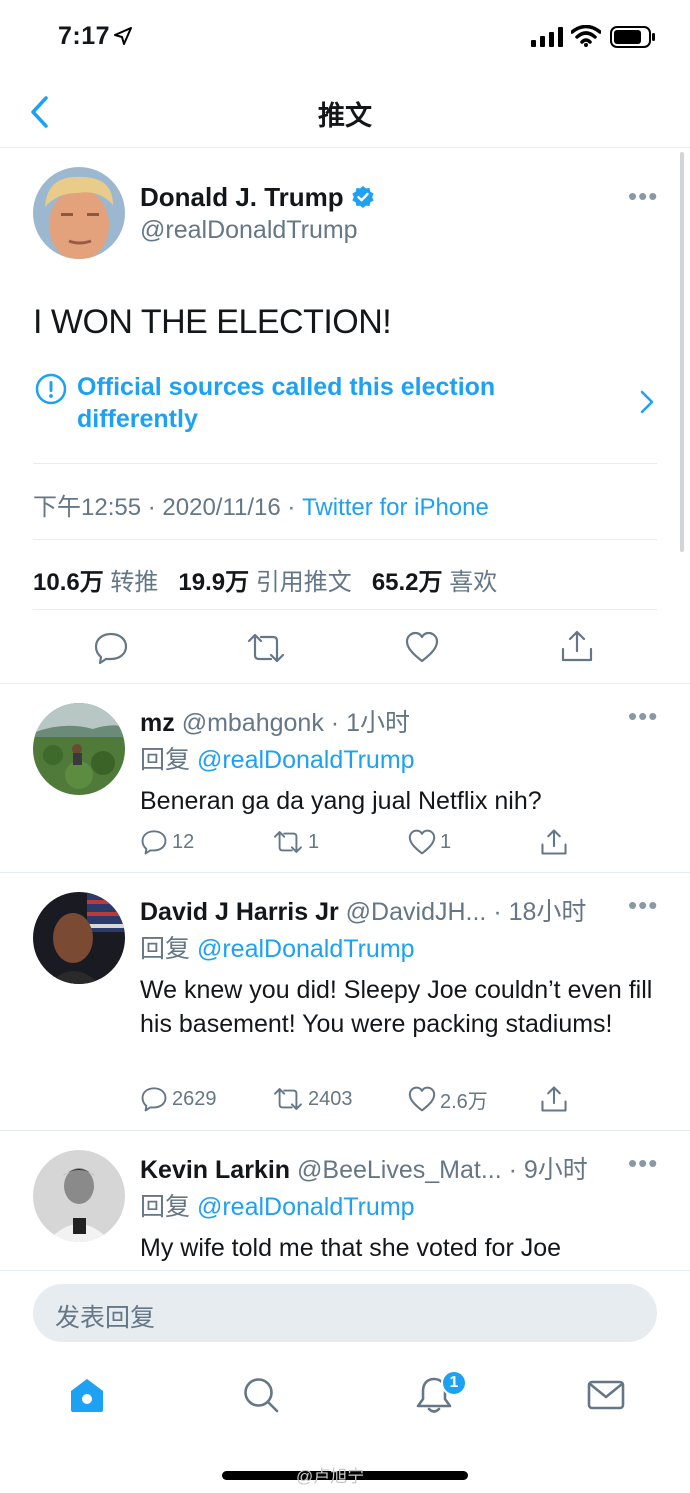  I want to click on info-icon, so click(51, 389).